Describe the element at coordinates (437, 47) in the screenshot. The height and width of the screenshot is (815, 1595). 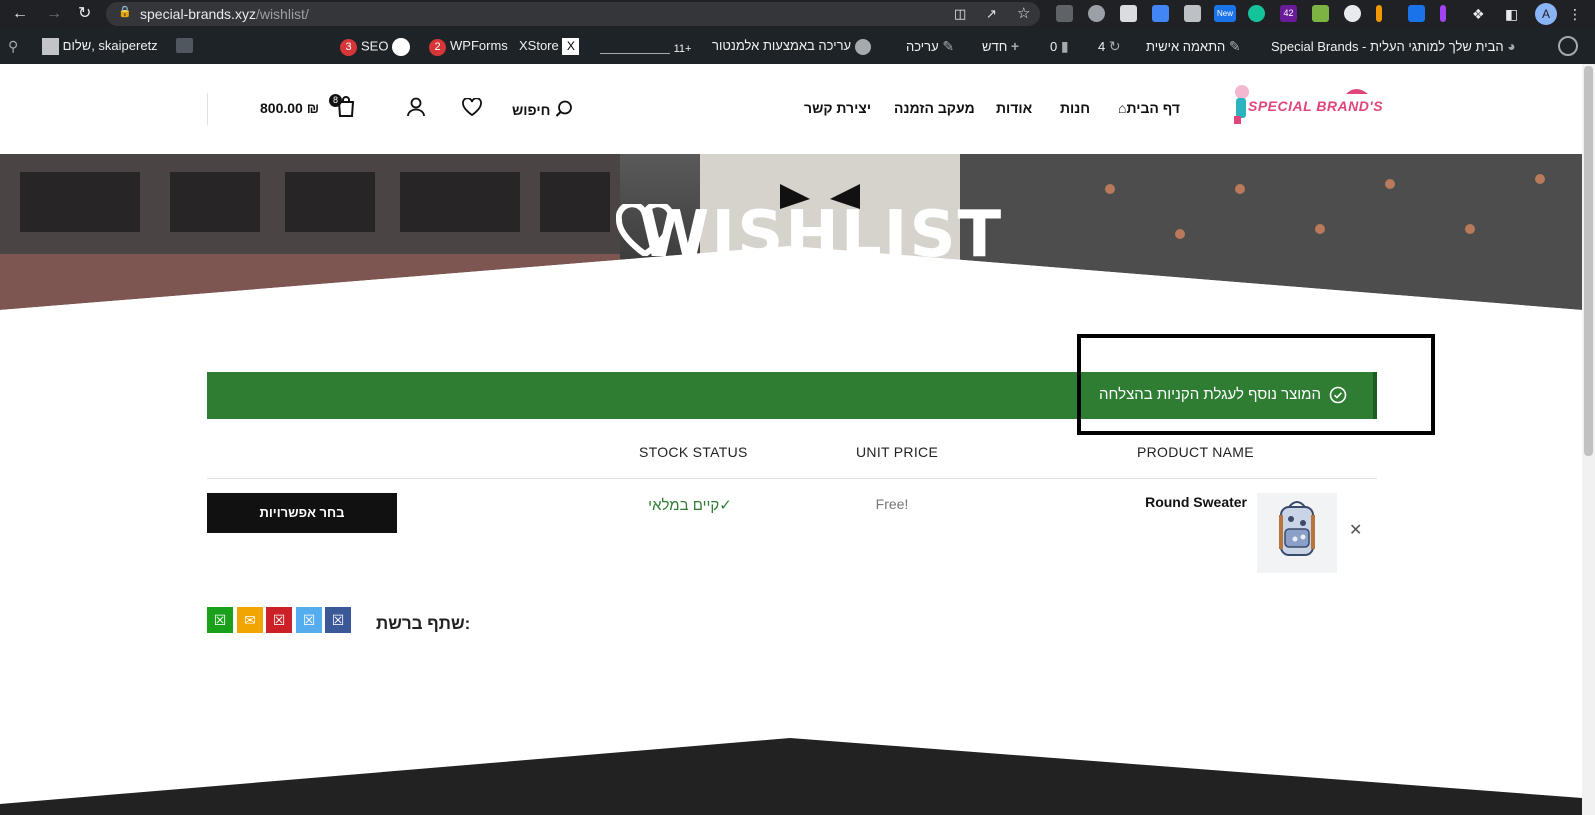
I see `wpforms-badge: 2` at that location.